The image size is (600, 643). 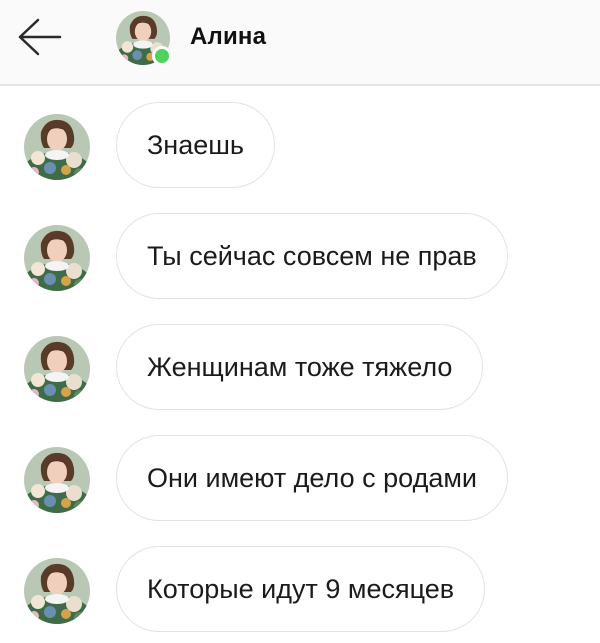 I want to click on message-bubble: Они имеют дело с родами, so click(x=312, y=478).